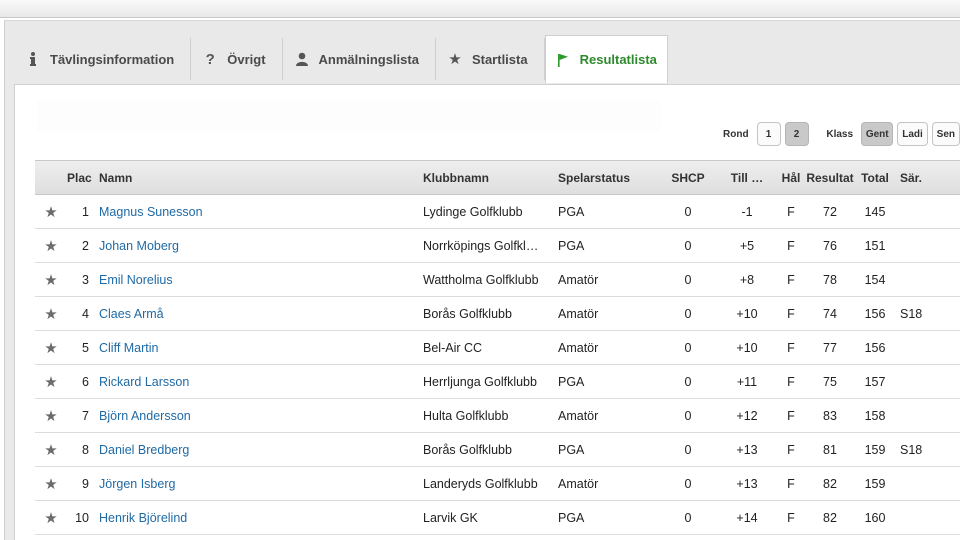 The height and width of the screenshot is (540, 960). What do you see at coordinates (497, 348) in the screenshot?
I see `table-row: ★ 5 Cliff Martin Bel-Air CC Amatör 0 +10 F 77 156` at bounding box center [497, 348].